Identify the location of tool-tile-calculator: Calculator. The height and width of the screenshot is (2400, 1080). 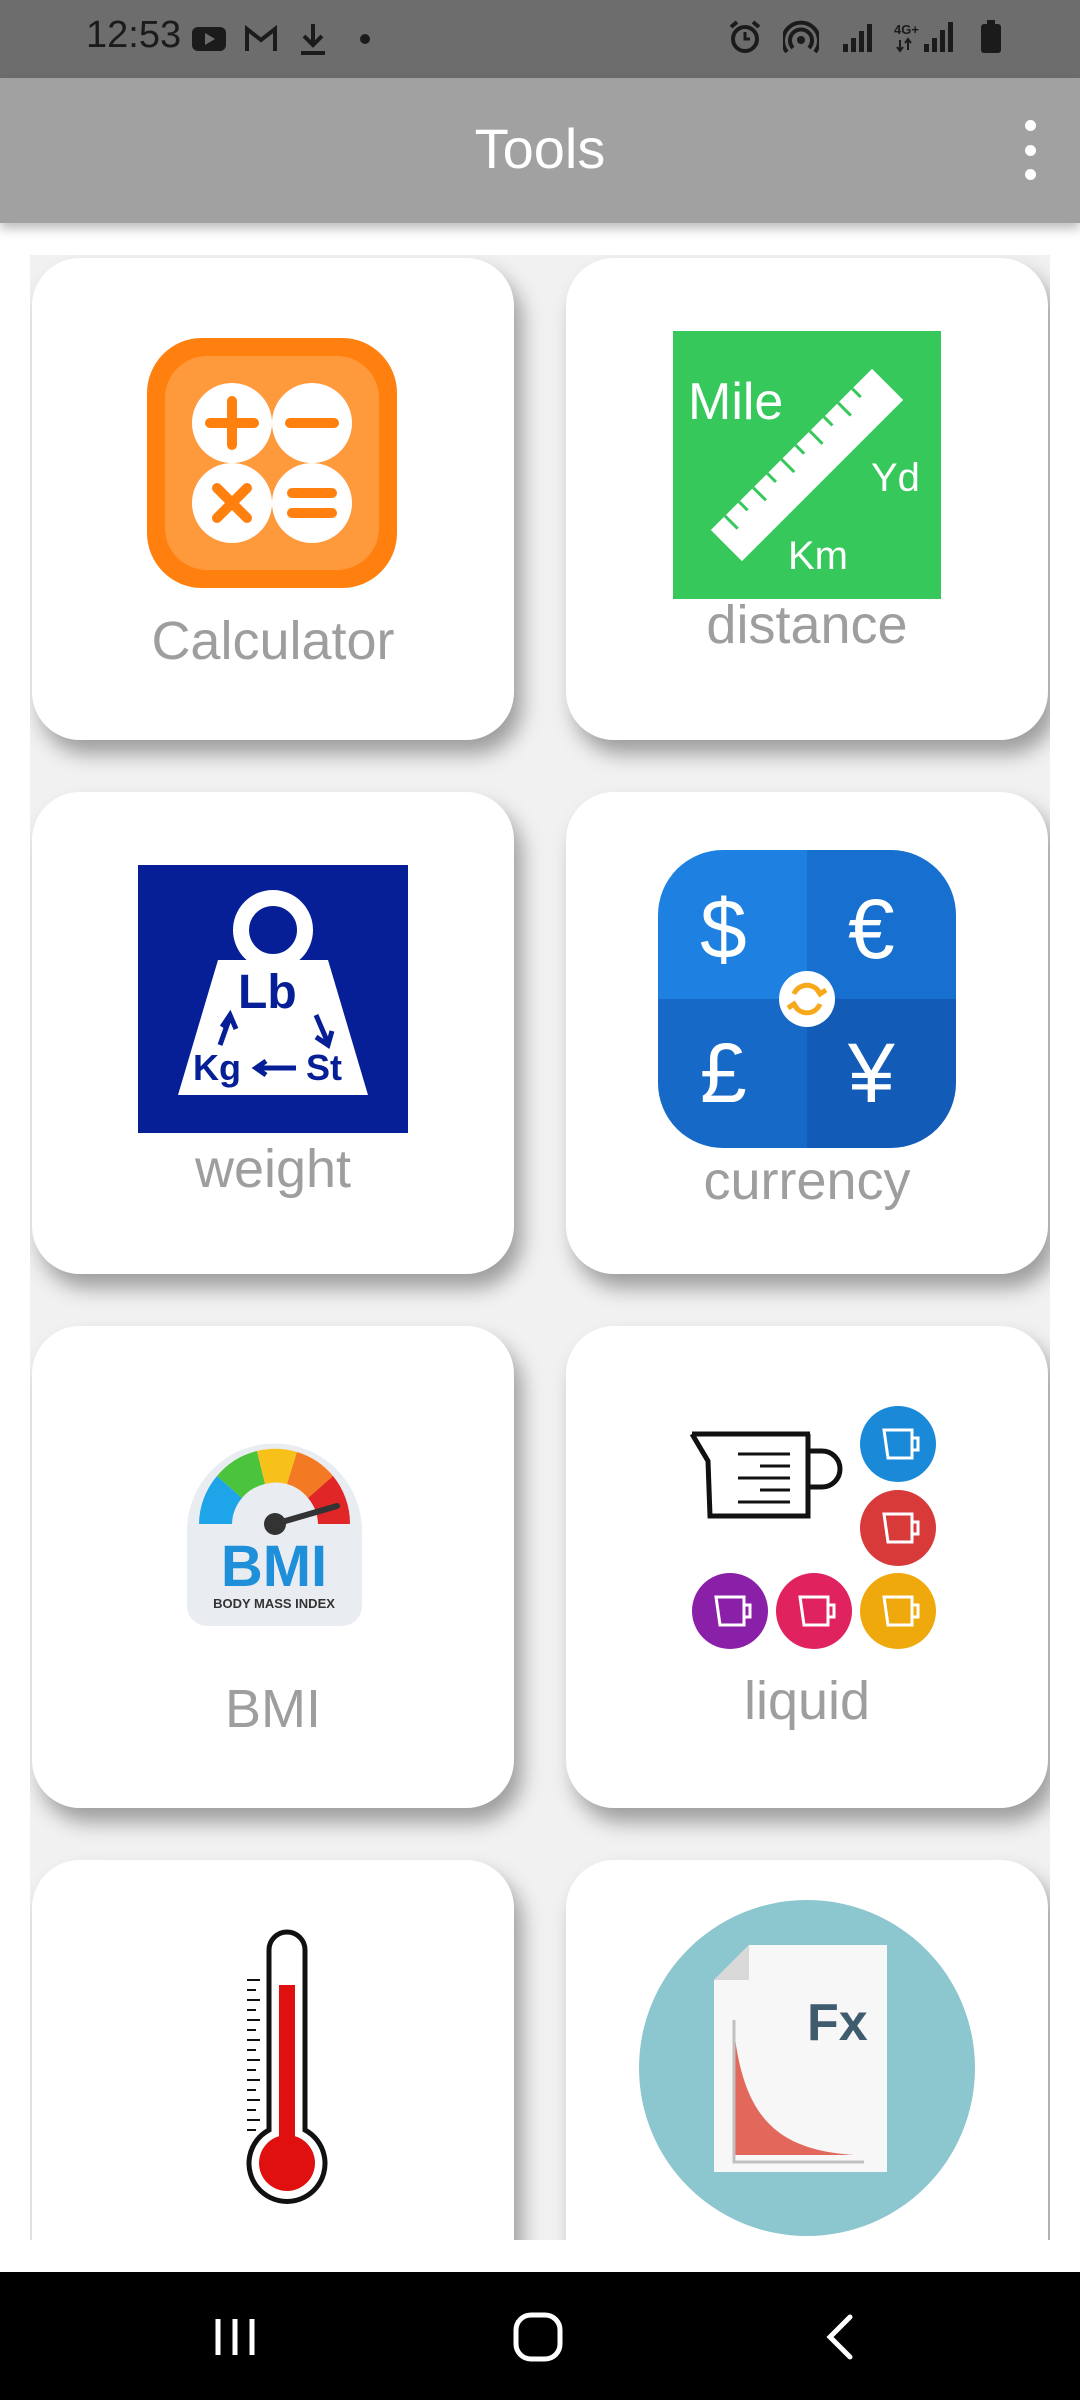
(273, 499).